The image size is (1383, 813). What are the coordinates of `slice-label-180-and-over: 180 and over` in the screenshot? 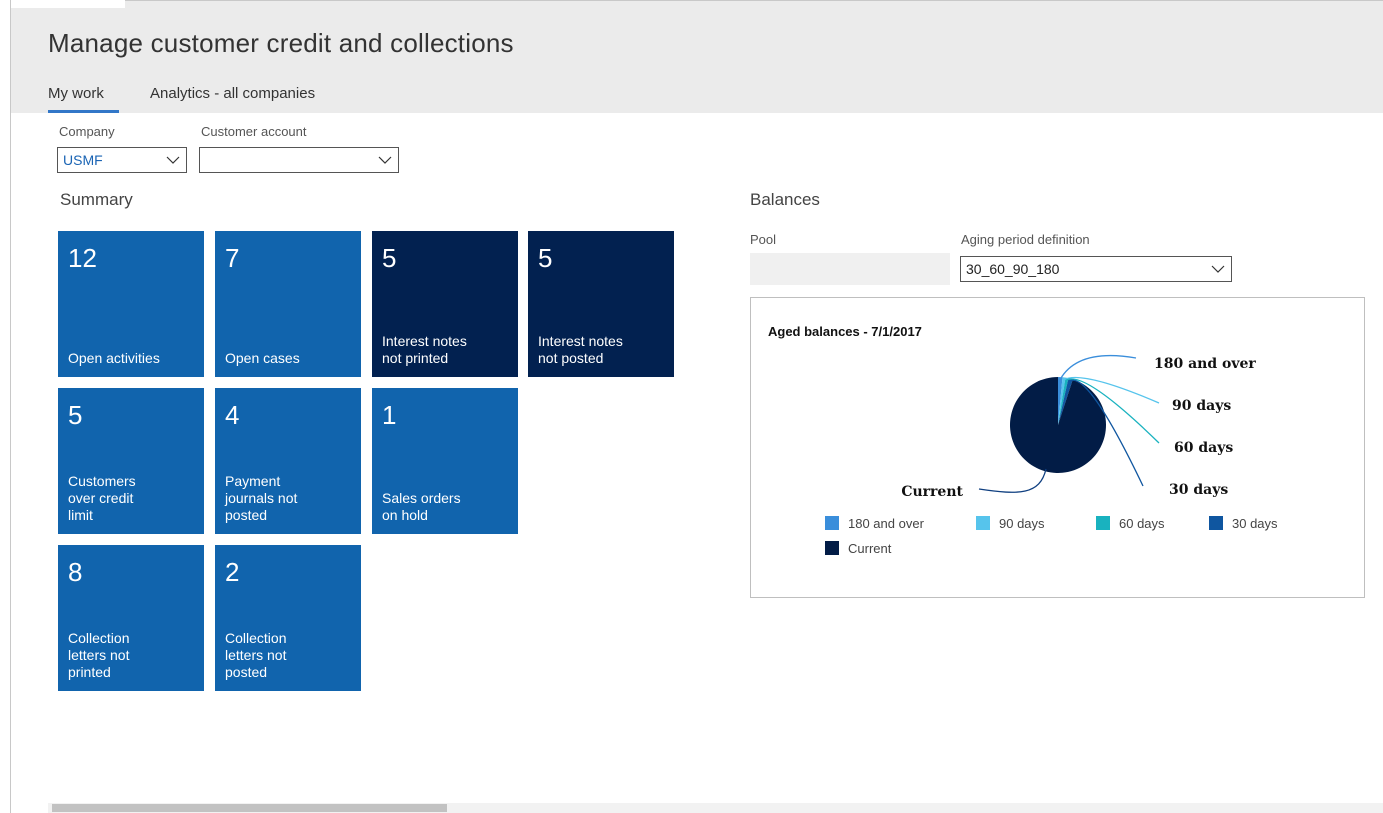 It's located at (1205, 364).